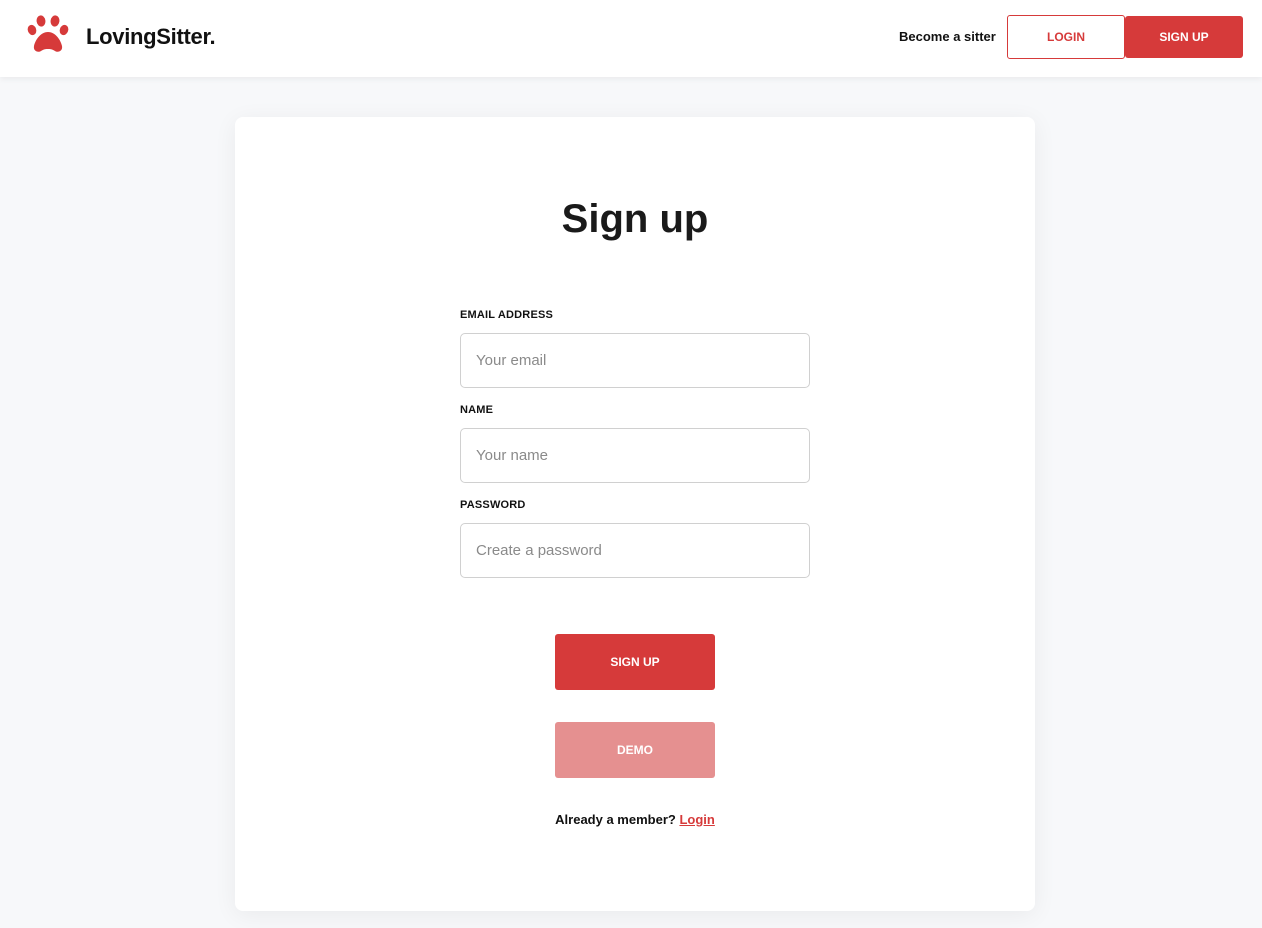  I want to click on login-link: Login, so click(696, 819).